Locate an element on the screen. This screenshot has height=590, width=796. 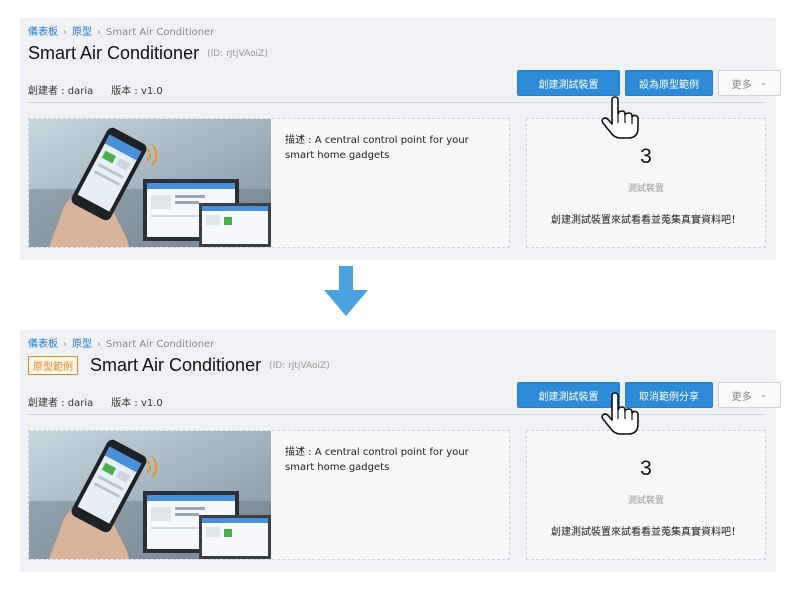
action-buttons: 創建測試裝置 設為原型範例 更多 ⌄ is located at coordinates (649, 83).